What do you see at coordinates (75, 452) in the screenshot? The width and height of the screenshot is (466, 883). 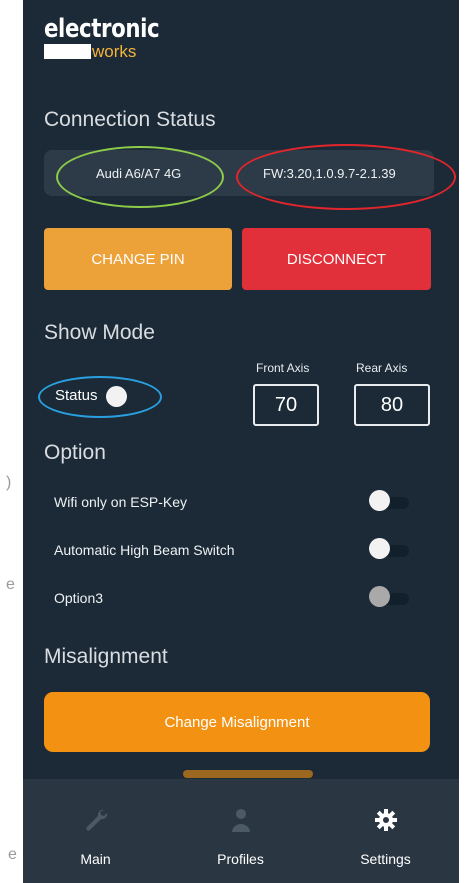 I see `option-title: Option` at bounding box center [75, 452].